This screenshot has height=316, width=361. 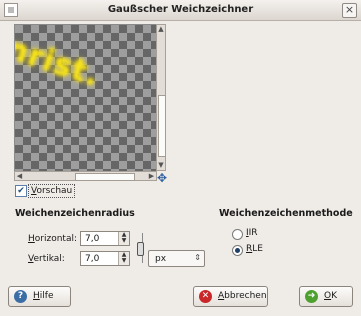 What do you see at coordinates (20, 296) in the screenshot?
I see `help-icon: ?` at bounding box center [20, 296].